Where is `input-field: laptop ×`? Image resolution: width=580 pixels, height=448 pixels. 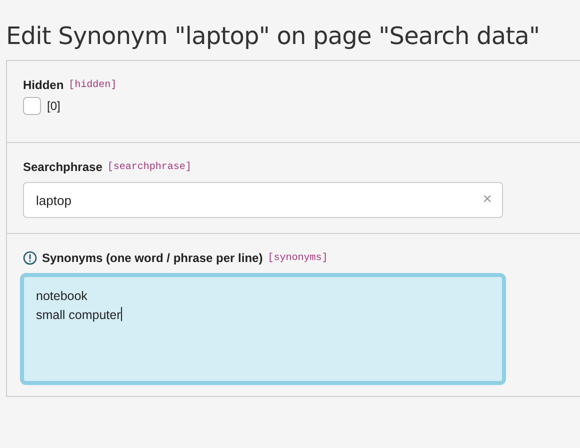 input-field: laptop × is located at coordinates (263, 200).